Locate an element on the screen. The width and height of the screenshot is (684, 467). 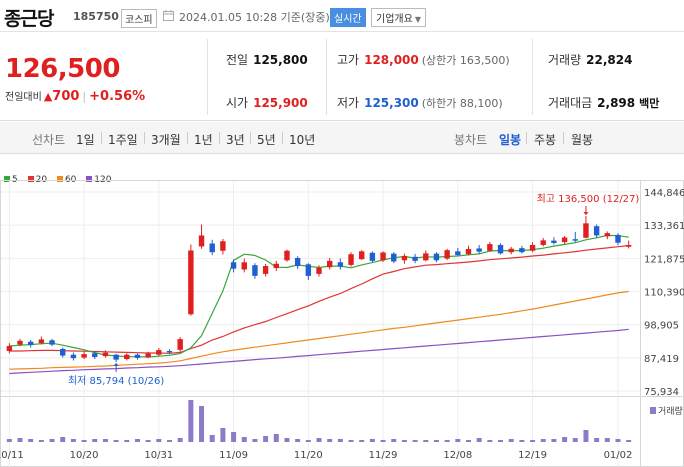
y-tick-label: 110,390 is located at coordinates (664, 293).